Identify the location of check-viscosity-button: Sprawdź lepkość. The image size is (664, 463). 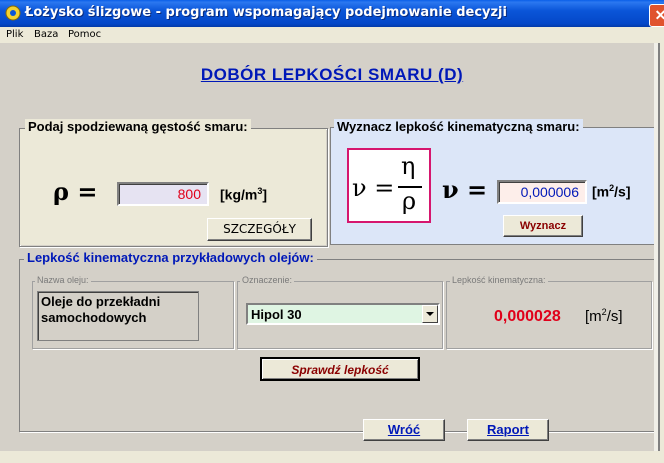
(340, 369).